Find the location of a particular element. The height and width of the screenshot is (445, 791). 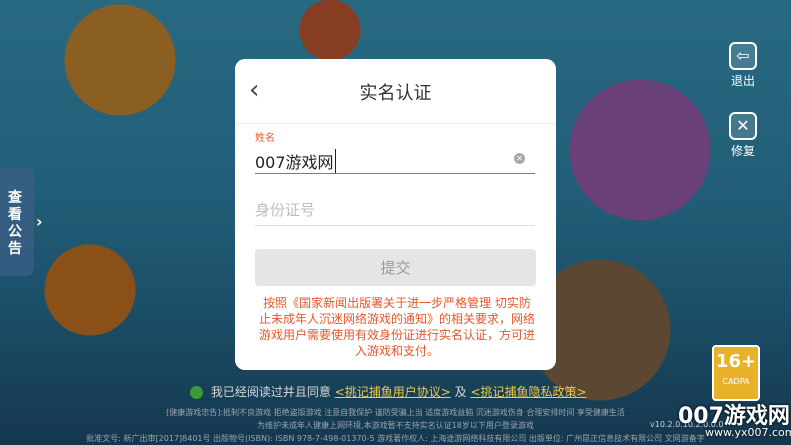

dialog-title: 实名认证 is located at coordinates (395, 93).